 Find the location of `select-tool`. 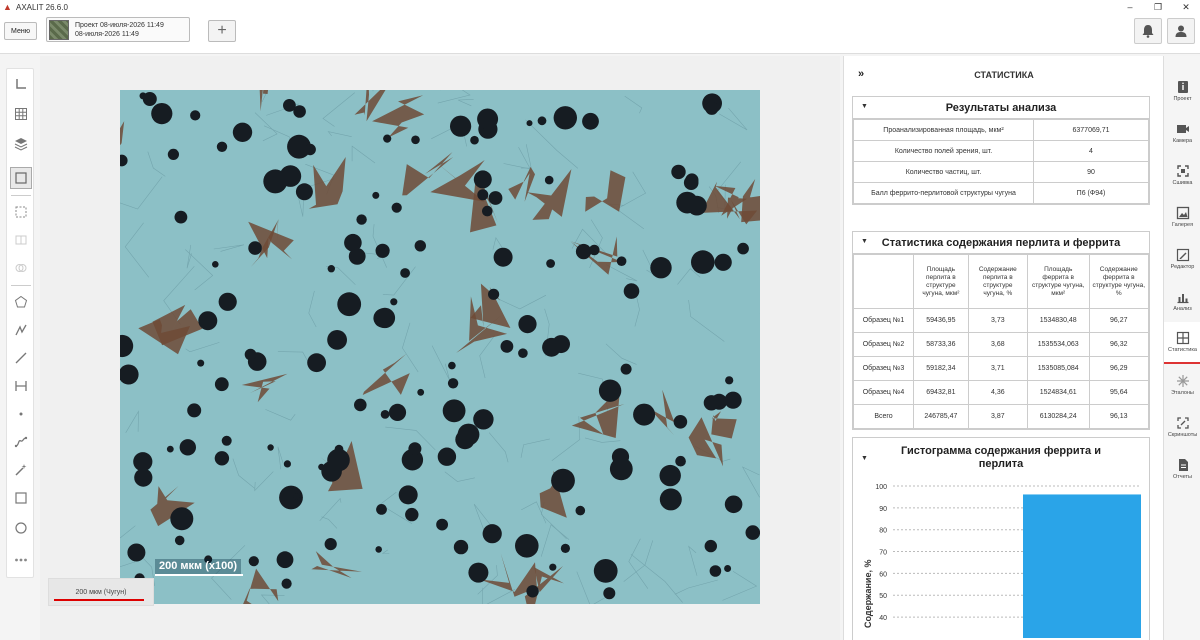

select-tool is located at coordinates (21, 178).